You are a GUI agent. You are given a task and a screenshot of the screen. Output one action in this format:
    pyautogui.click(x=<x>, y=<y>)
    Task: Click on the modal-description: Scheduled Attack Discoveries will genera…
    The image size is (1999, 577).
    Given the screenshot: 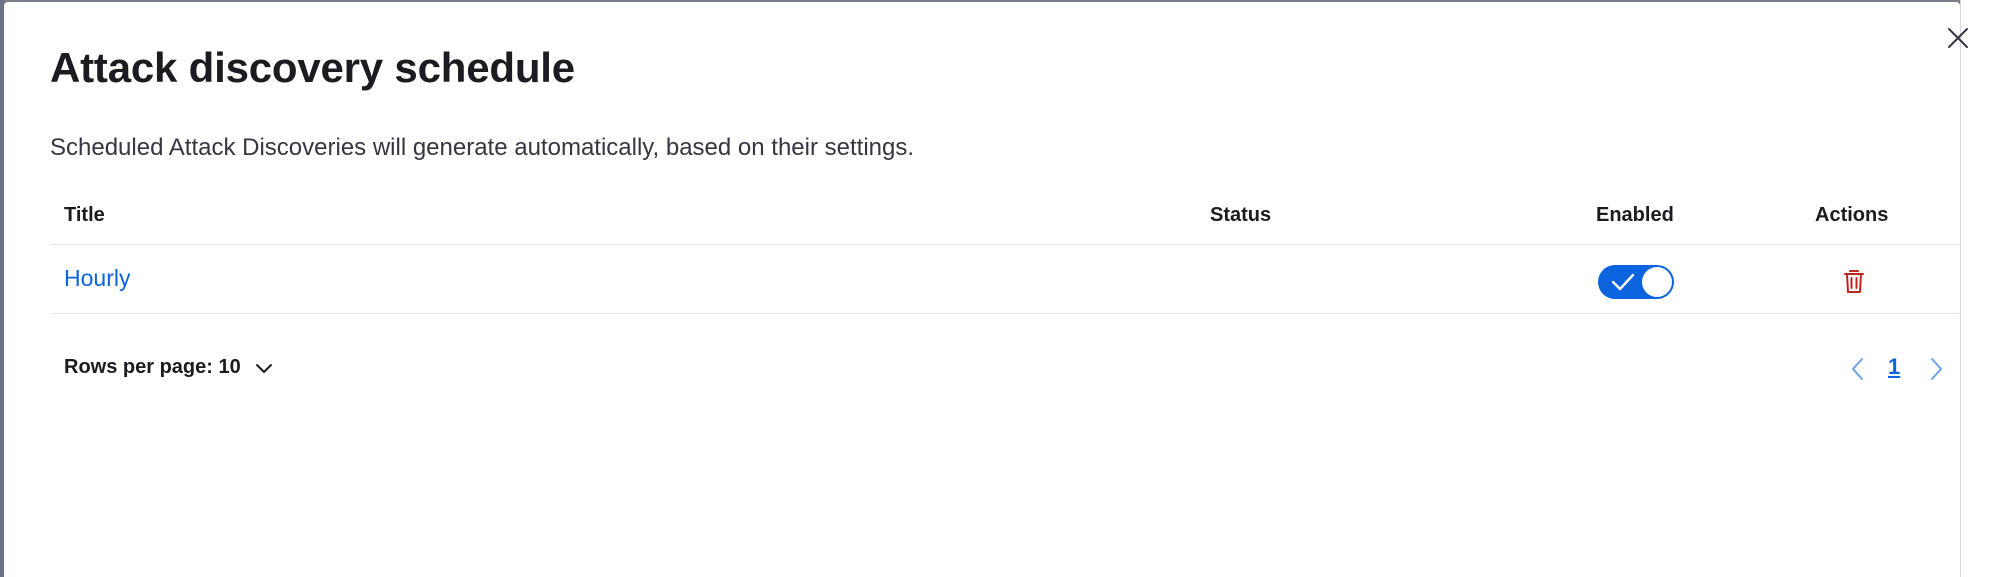 What is the action you would take?
    pyautogui.click(x=482, y=147)
    